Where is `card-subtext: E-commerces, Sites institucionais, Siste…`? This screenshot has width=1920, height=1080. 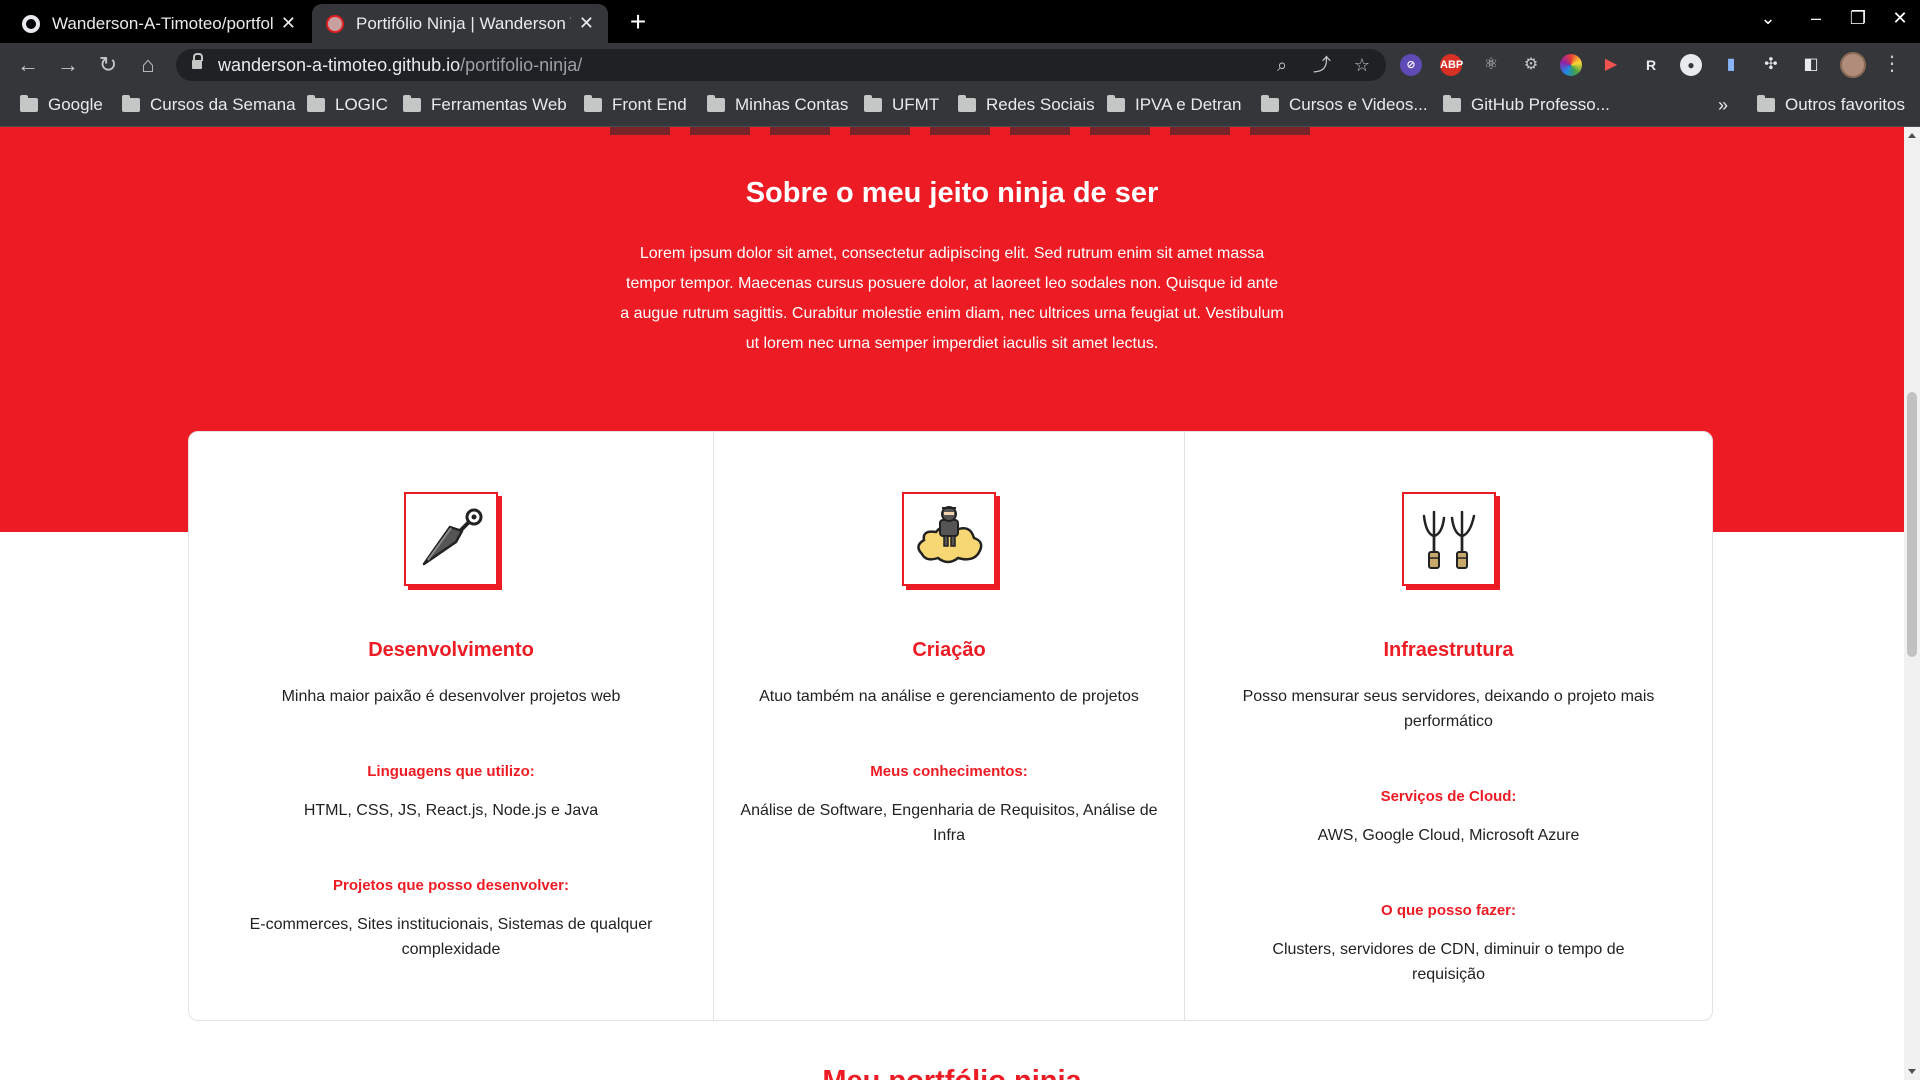
card-subtext: E-commerces, Sites institucionais, Siste… is located at coordinates (451, 937).